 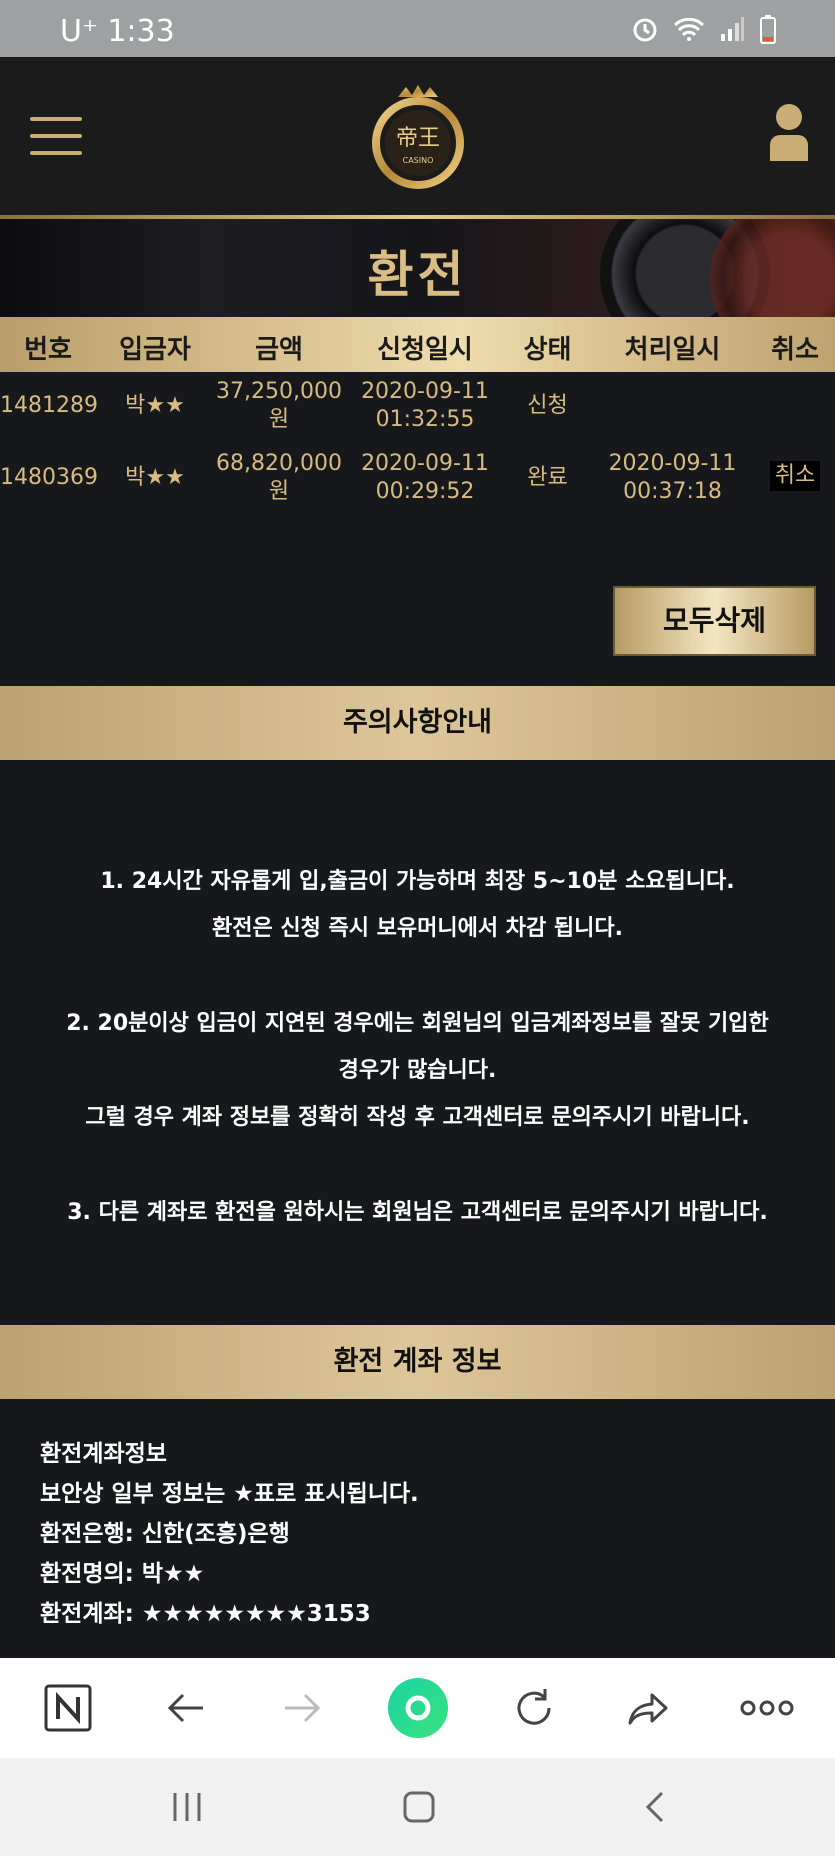 What do you see at coordinates (645, 30) in the screenshot?
I see `alarm-icon` at bounding box center [645, 30].